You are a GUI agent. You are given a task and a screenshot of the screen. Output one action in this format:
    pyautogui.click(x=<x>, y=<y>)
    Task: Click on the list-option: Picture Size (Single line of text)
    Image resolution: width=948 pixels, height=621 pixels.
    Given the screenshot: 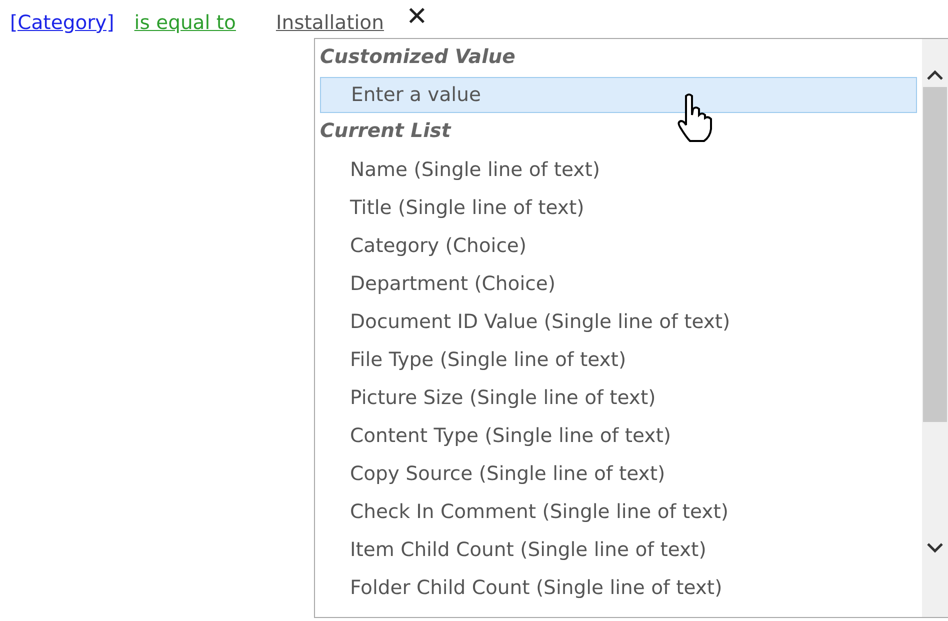 What is the action you would take?
    pyautogui.click(x=618, y=398)
    